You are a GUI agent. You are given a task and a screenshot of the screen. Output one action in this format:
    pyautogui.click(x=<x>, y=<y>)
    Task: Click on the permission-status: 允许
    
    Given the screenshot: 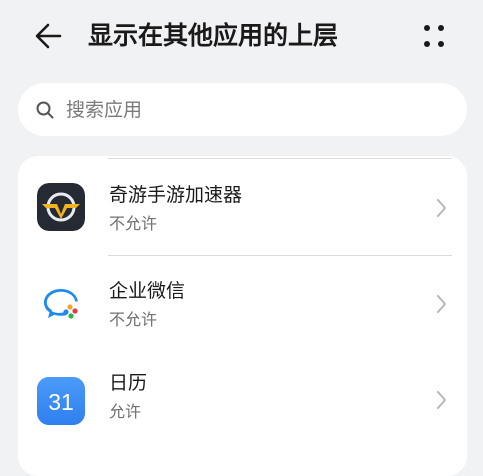 What is the action you would take?
    pyautogui.click(x=125, y=411)
    